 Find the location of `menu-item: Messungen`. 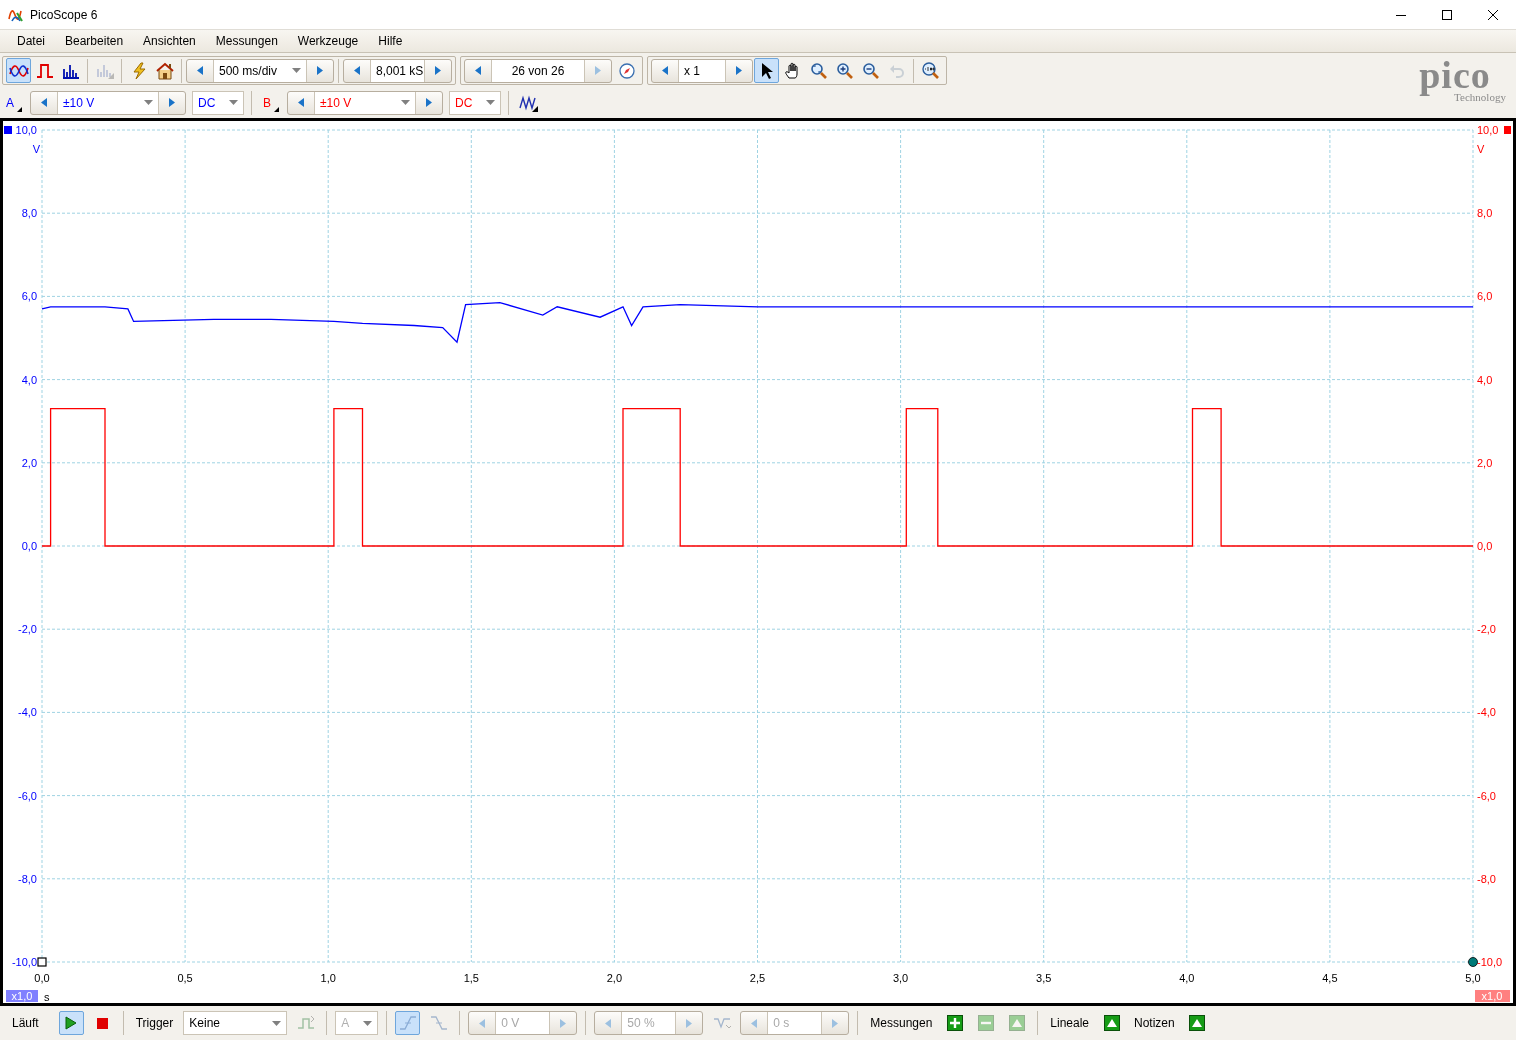

menu-item: Messungen is located at coordinates (246, 41).